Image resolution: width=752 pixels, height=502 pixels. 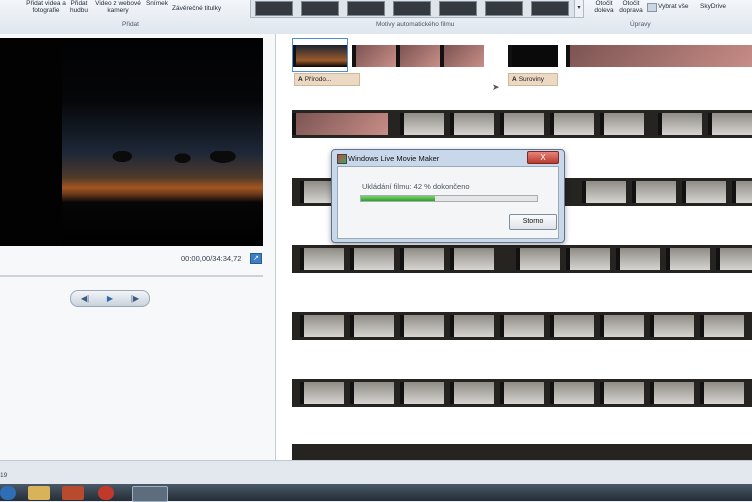 I want to click on webcam-video-button: Video z webové kamery, so click(x=118, y=7).